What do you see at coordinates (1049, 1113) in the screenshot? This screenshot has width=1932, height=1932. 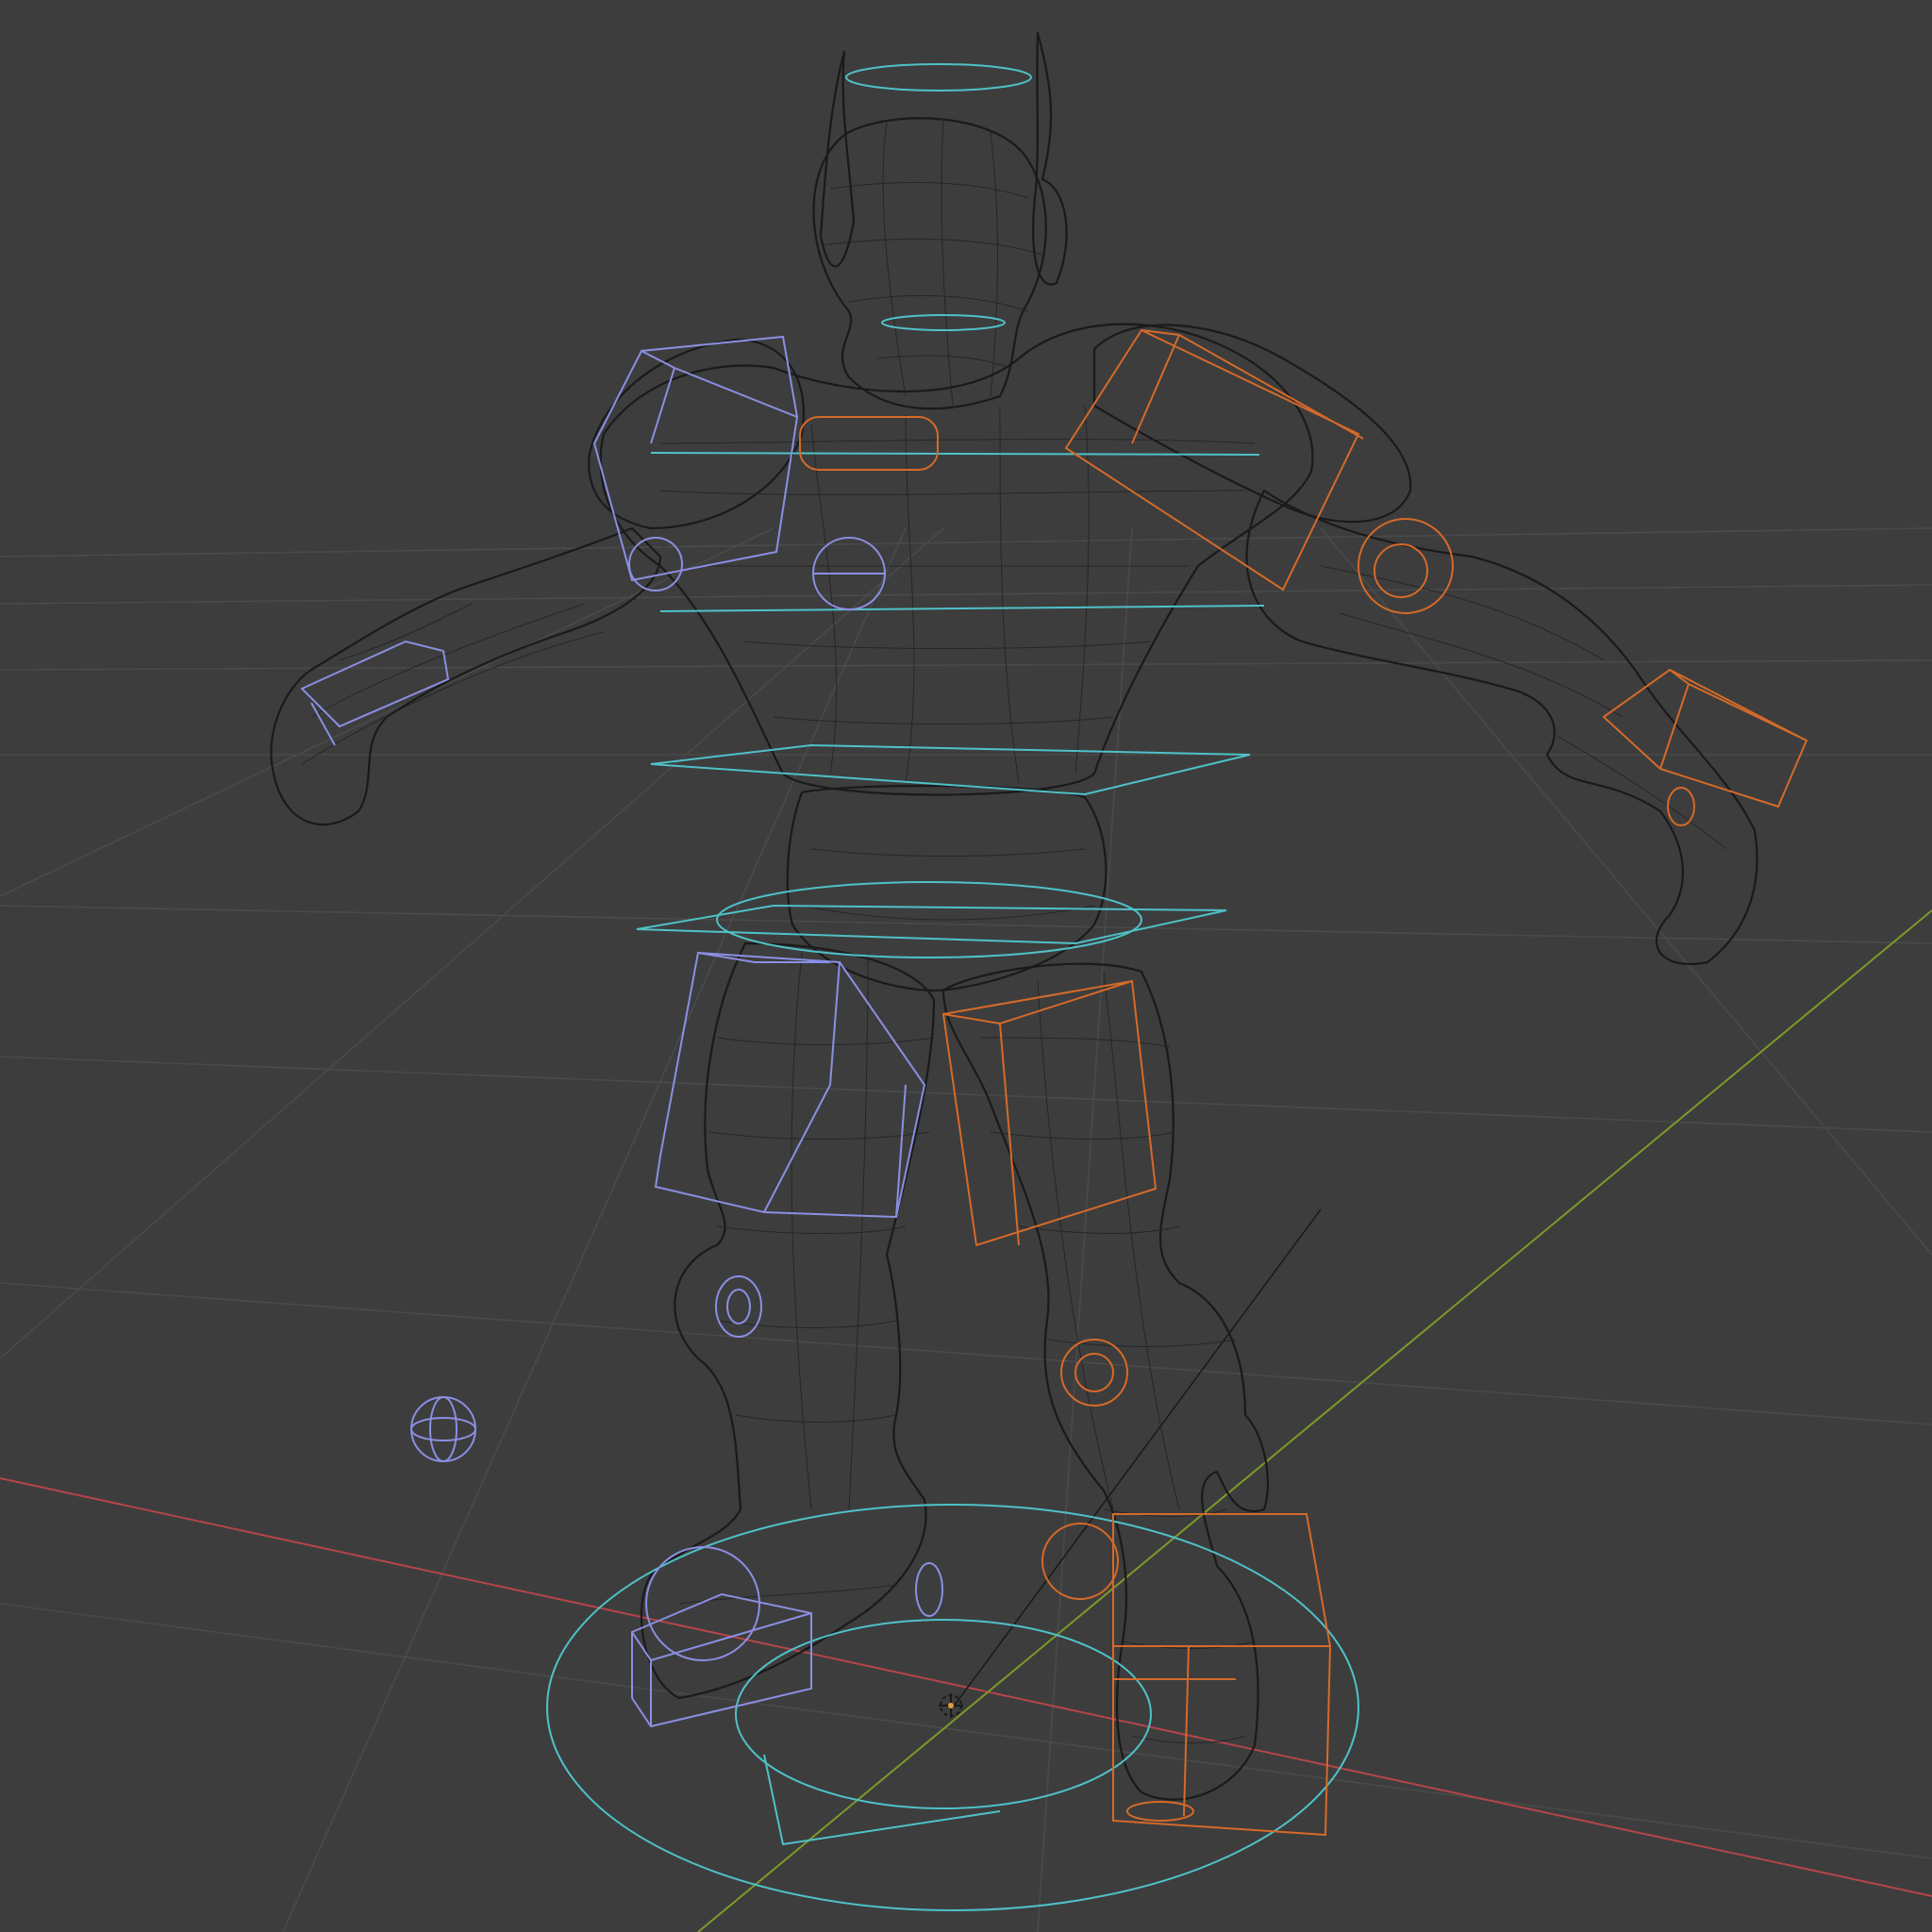 I see `right-thigh-box` at bounding box center [1049, 1113].